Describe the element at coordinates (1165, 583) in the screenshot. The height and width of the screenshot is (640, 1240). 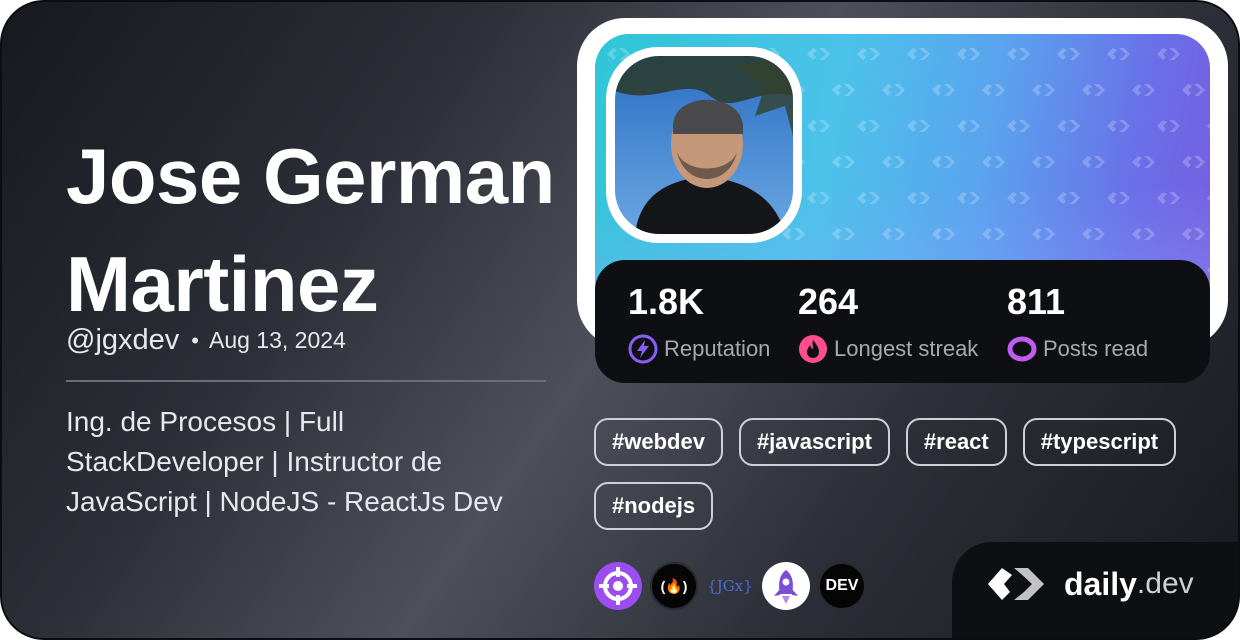
I see `brand-tld: .dev` at that location.